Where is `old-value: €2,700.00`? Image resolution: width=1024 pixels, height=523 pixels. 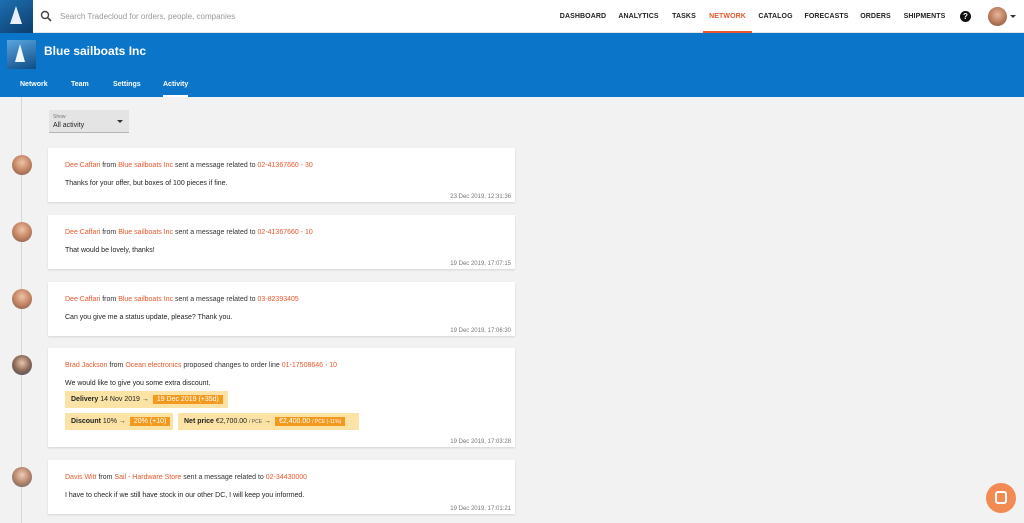
old-value: €2,700.00 is located at coordinates (231, 421).